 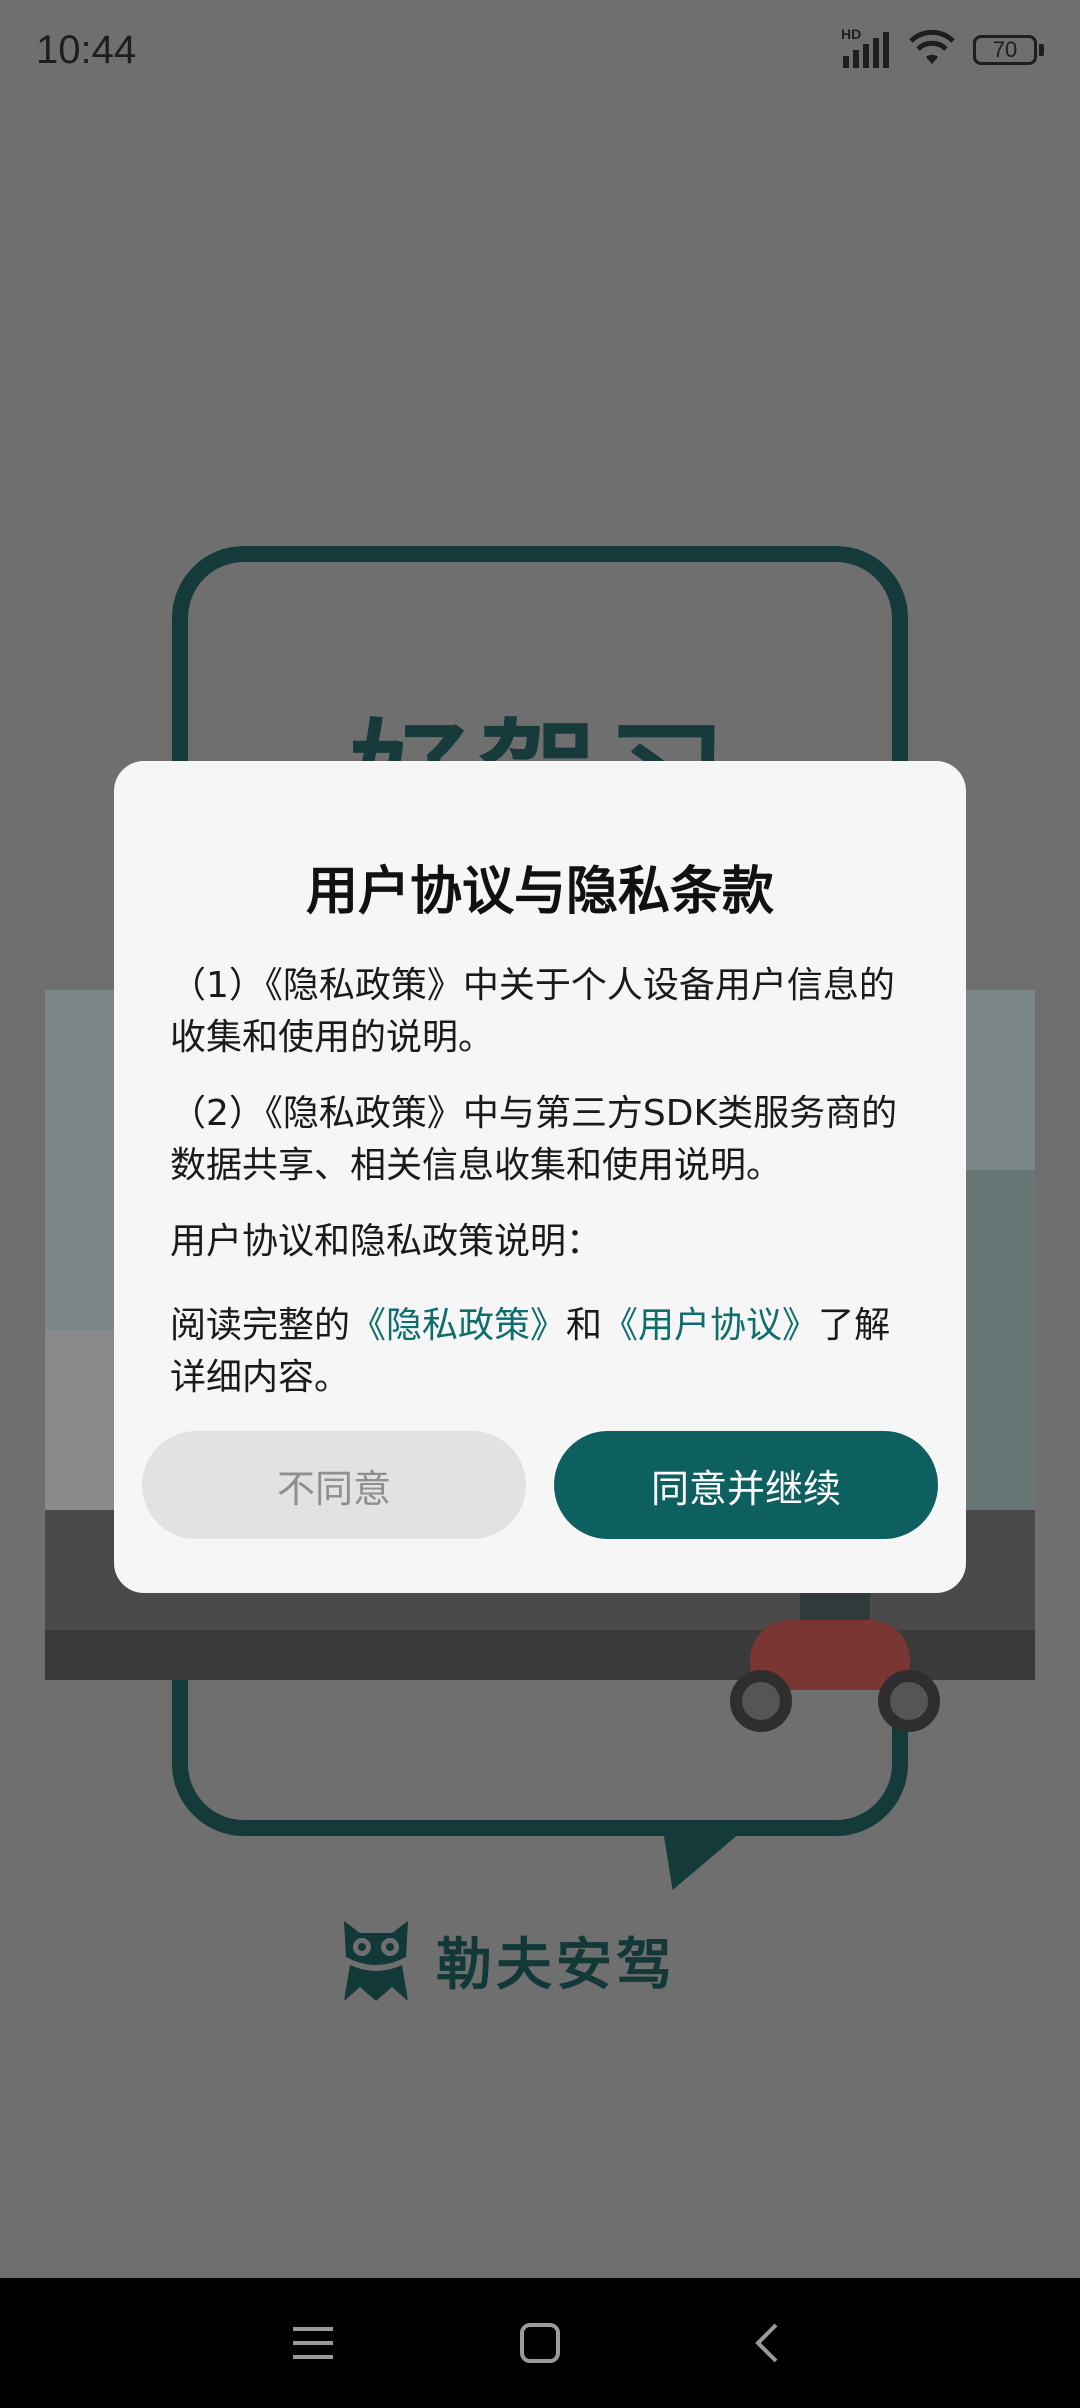 What do you see at coordinates (710, 1325) in the screenshot?
I see `user-agreement-link: 《用户协议》` at bounding box center [710, 1325].